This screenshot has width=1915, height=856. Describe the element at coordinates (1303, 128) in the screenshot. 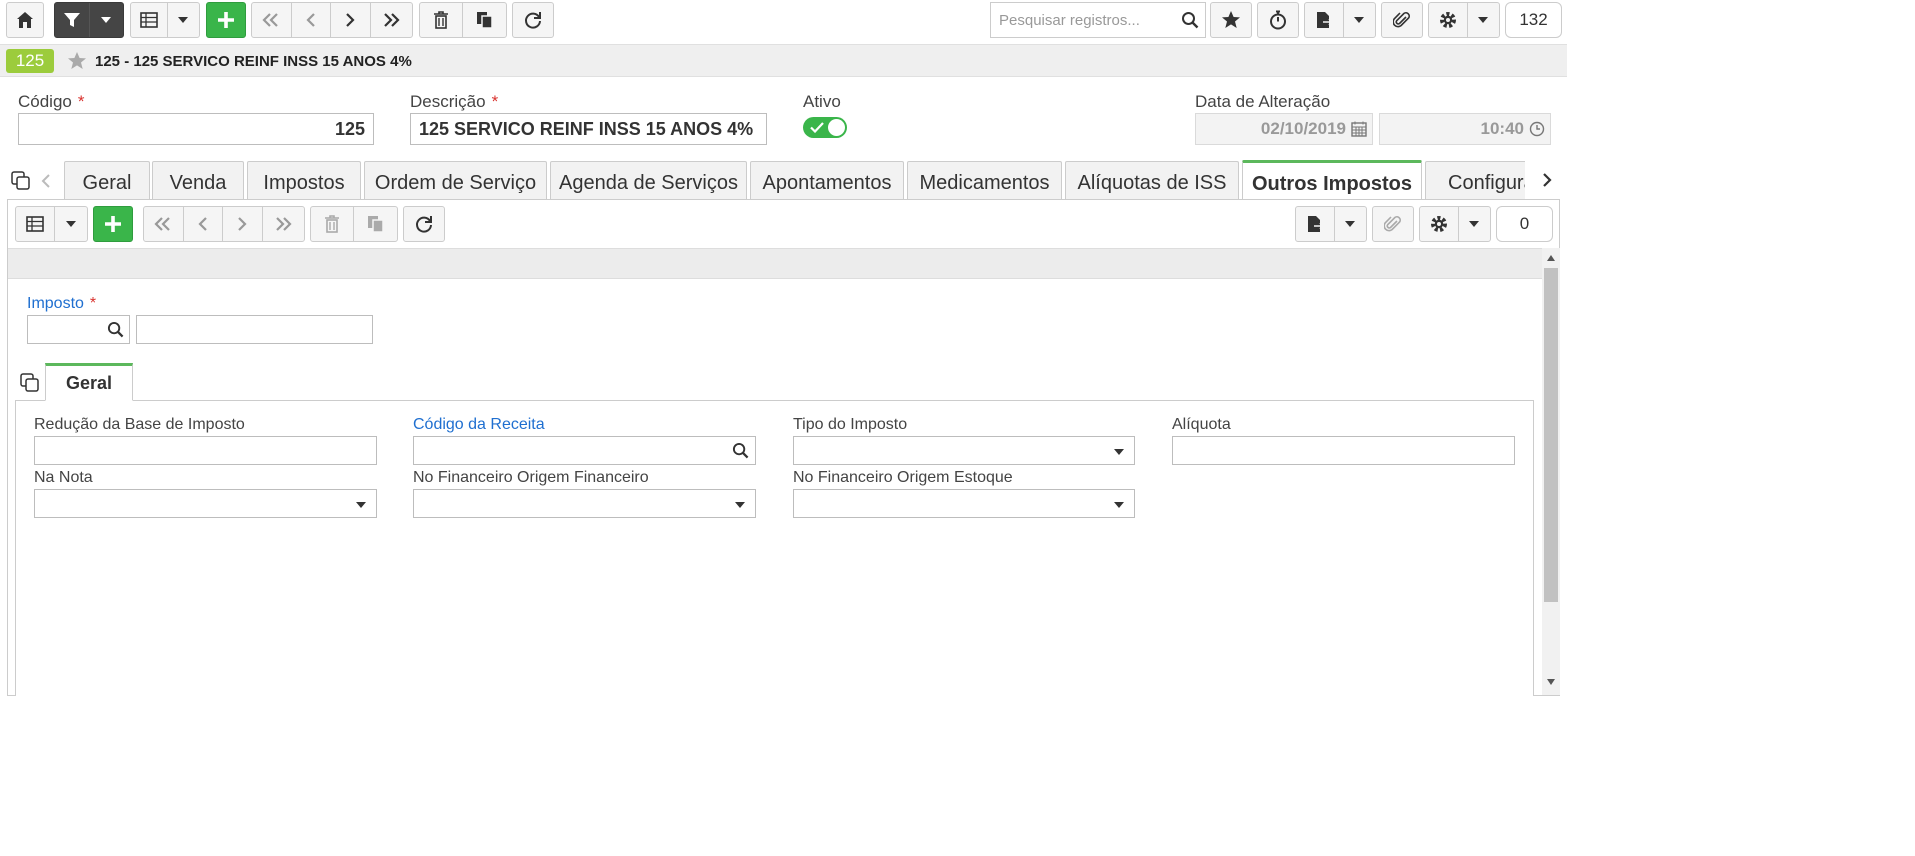

I see `data-alteracao-value: 02/10/2019` at that location.